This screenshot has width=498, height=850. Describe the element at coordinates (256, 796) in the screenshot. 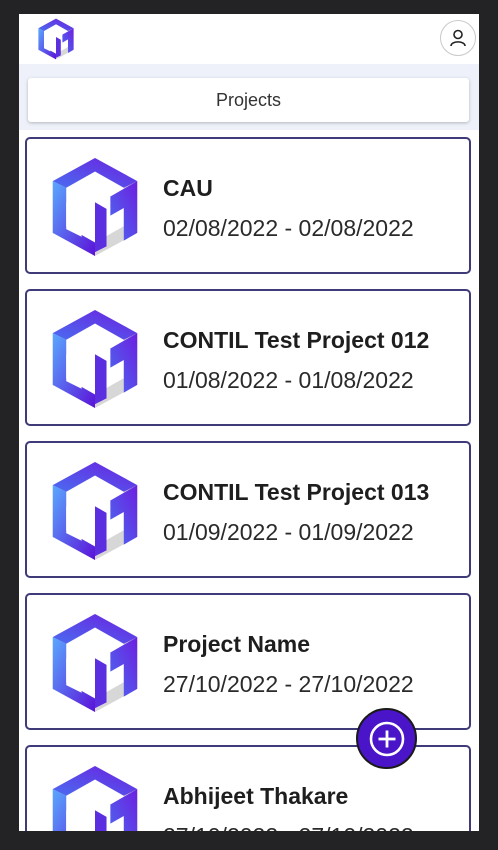

I see `project-name: Abhijeet Thakare` at that location.